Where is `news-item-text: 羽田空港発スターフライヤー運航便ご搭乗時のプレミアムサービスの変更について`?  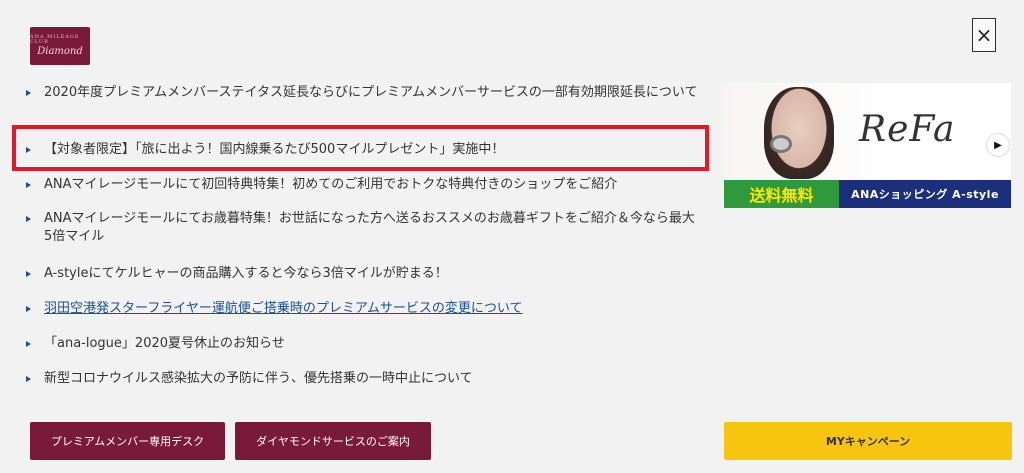 news-item-text: 羽田空港発スターフライヤー運航便ご搭乗時のプレミアムサービスの変更について is located at coordinates (372, 309).